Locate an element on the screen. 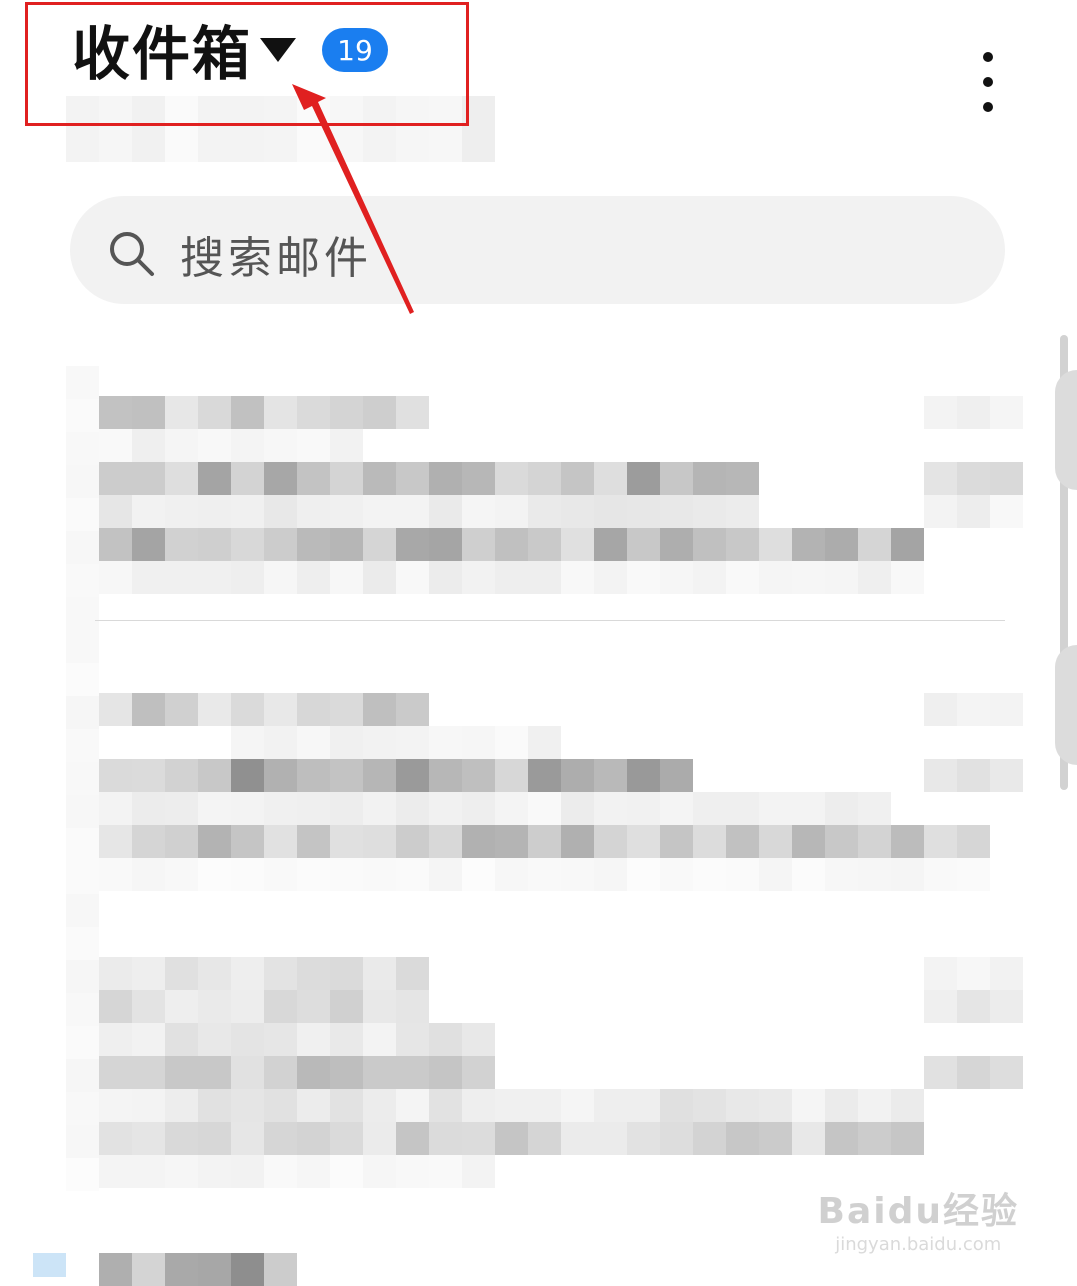 The image size is (1077, 1286). watermark-main: Baidu经验 is located at coordinates (918, 1211).